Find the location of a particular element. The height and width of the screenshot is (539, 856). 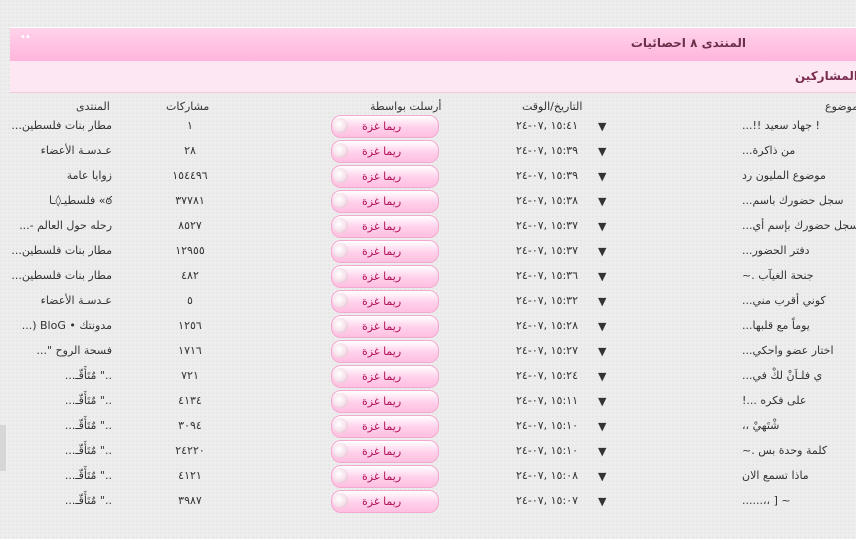

posts-count: ٣٧٧٨١ is located at coordinates (190, 200).